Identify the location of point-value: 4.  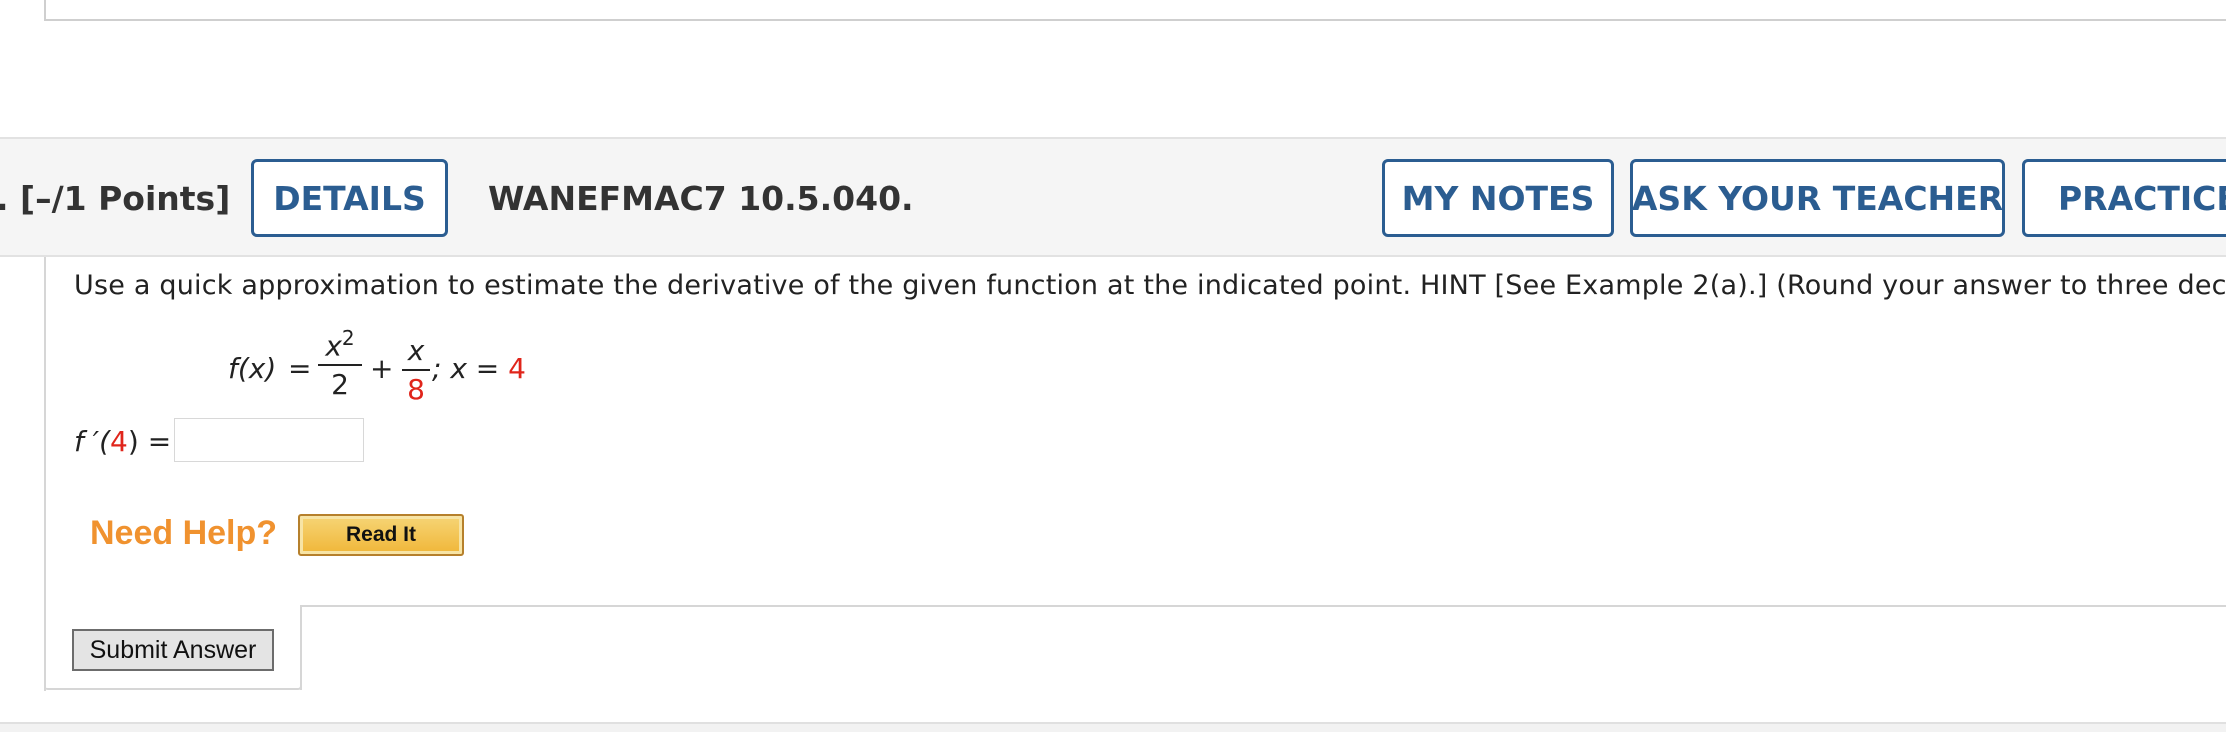
(517, 368).